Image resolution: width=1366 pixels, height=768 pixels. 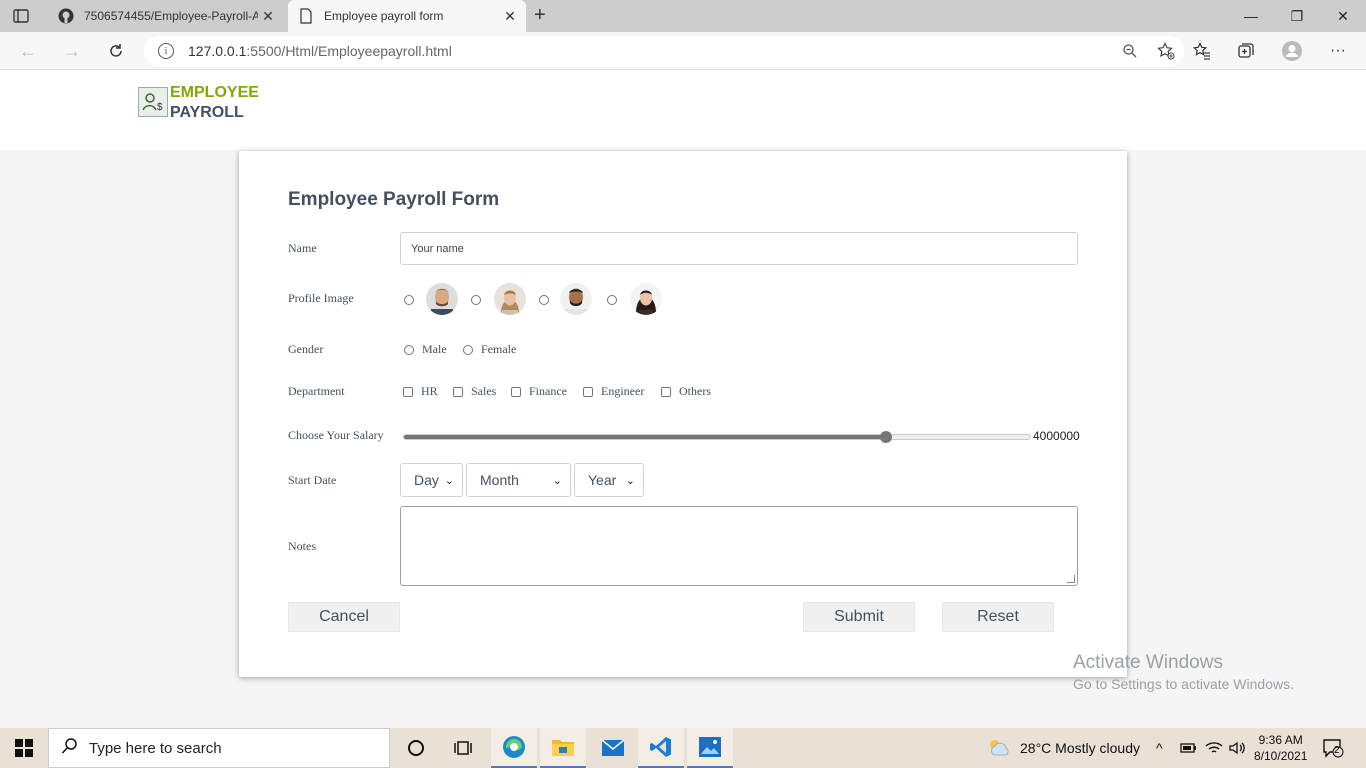 What do you see at coordinates (548, 391) in the screenshot?
I see `department-finance-label: Finance` at bounding box center [548, 391].